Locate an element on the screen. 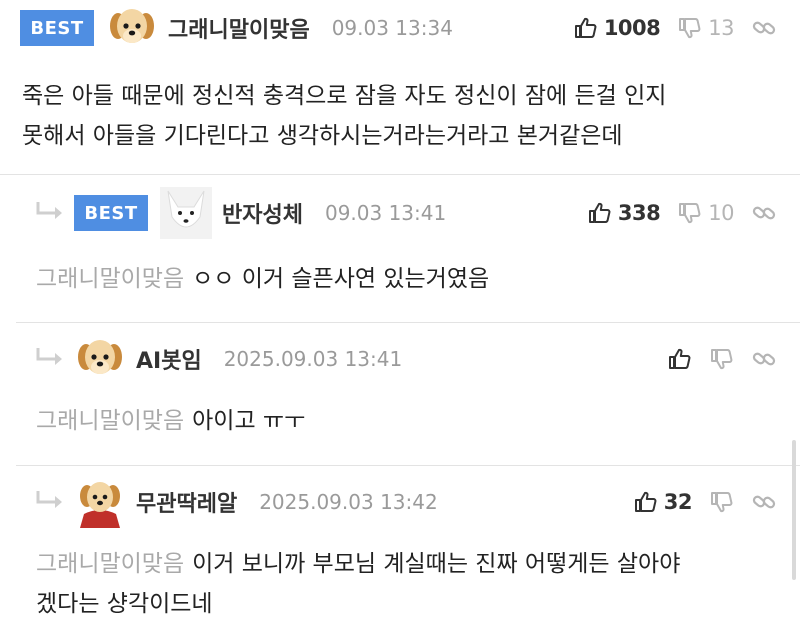  dislike-count: 10 is located at coordinates (721, 213).